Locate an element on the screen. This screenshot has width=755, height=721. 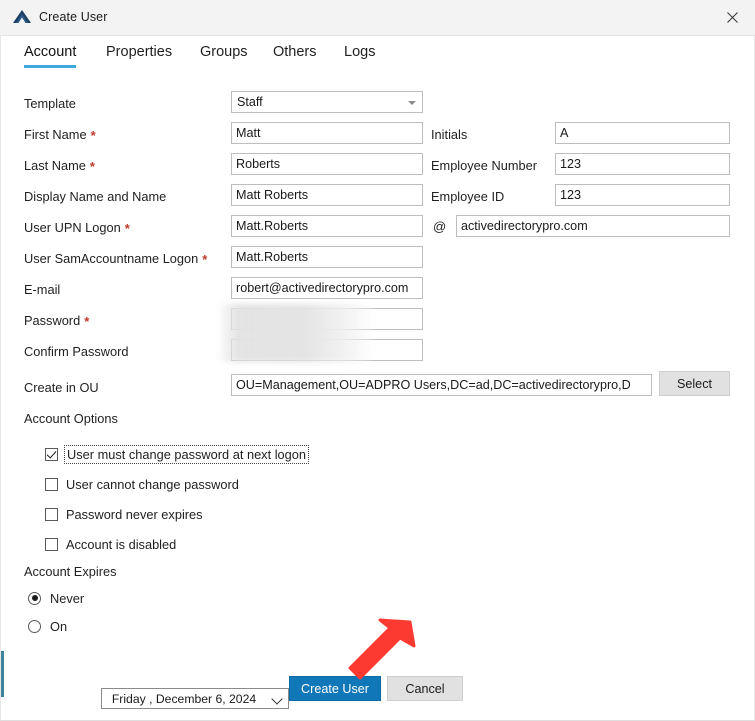
checkbox-password-never-expires-label: Password never expires is located at coordinates (134, 514).